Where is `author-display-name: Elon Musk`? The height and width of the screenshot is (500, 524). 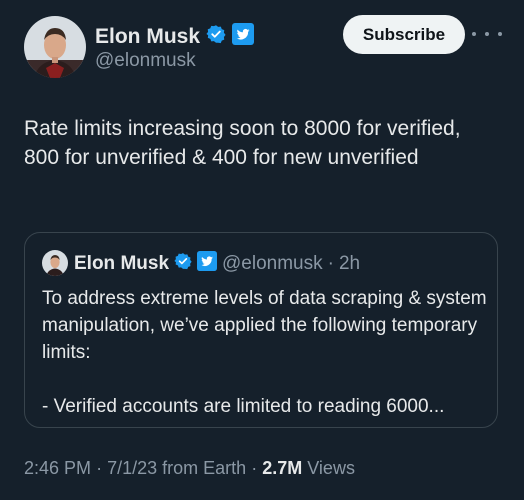 author-display-name: Elon Musk is located at coordinates (147, 37).